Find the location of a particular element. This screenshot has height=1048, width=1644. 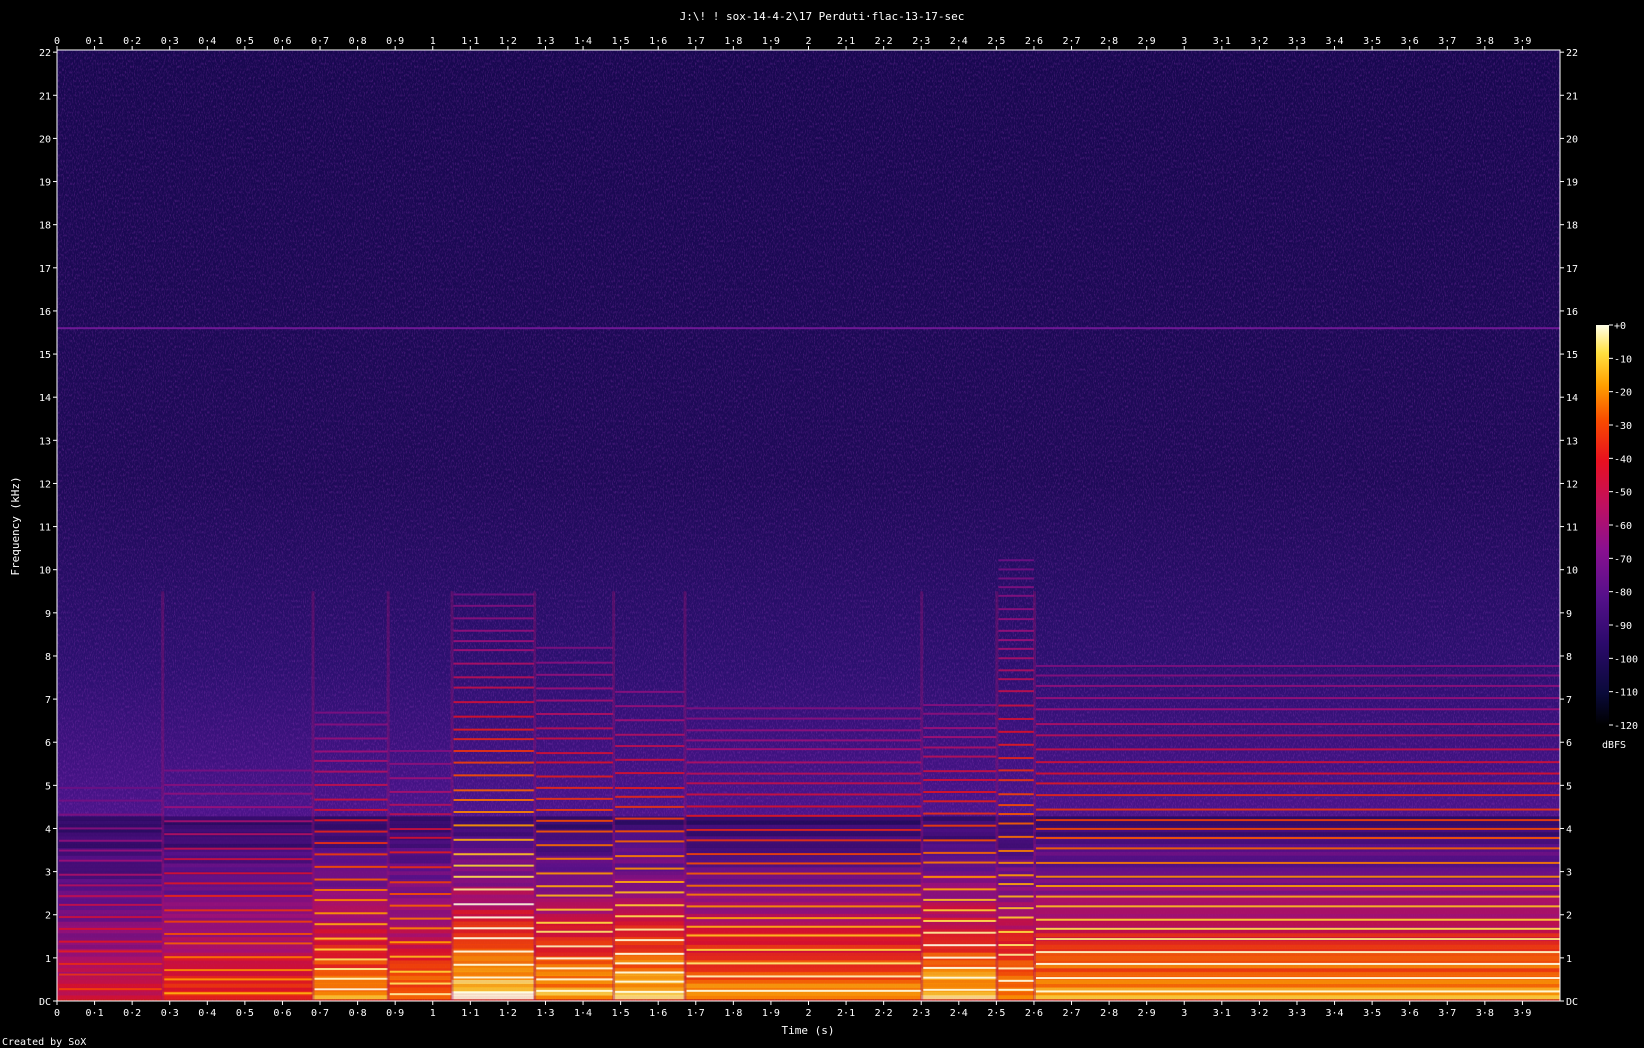

x-tick-label-bottom: 1·3 is located at coordinates (545, 1013).